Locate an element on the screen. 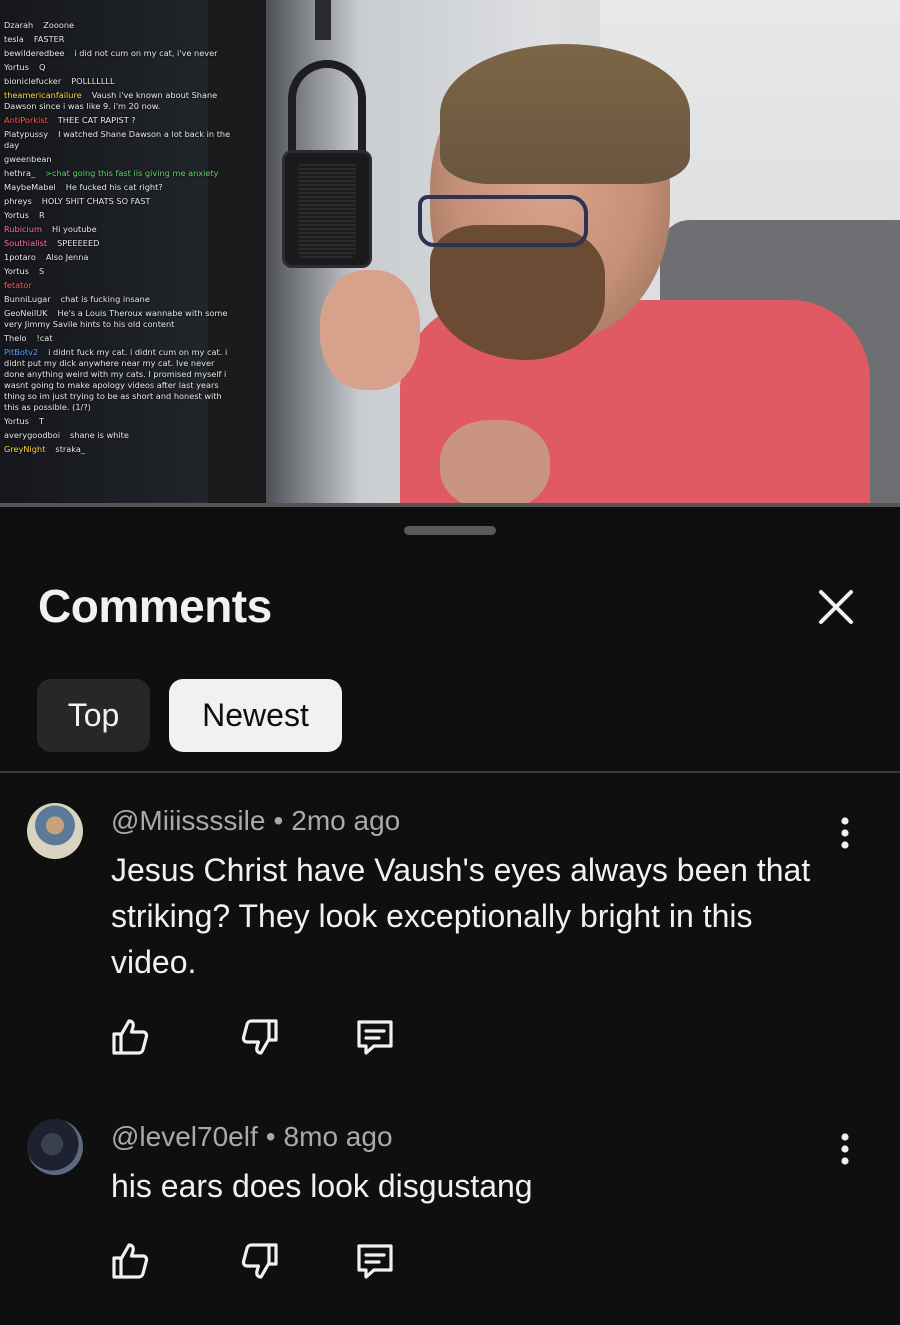 The height and width of the screenshot is (1325, 900). chat-username: bewilderedbee is located at coordinates (34, 52).